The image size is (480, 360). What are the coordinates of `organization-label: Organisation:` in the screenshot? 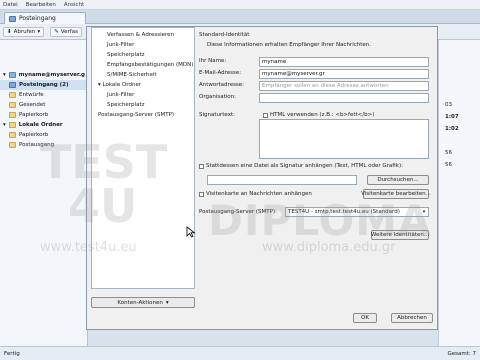 It's located at (217, 97).